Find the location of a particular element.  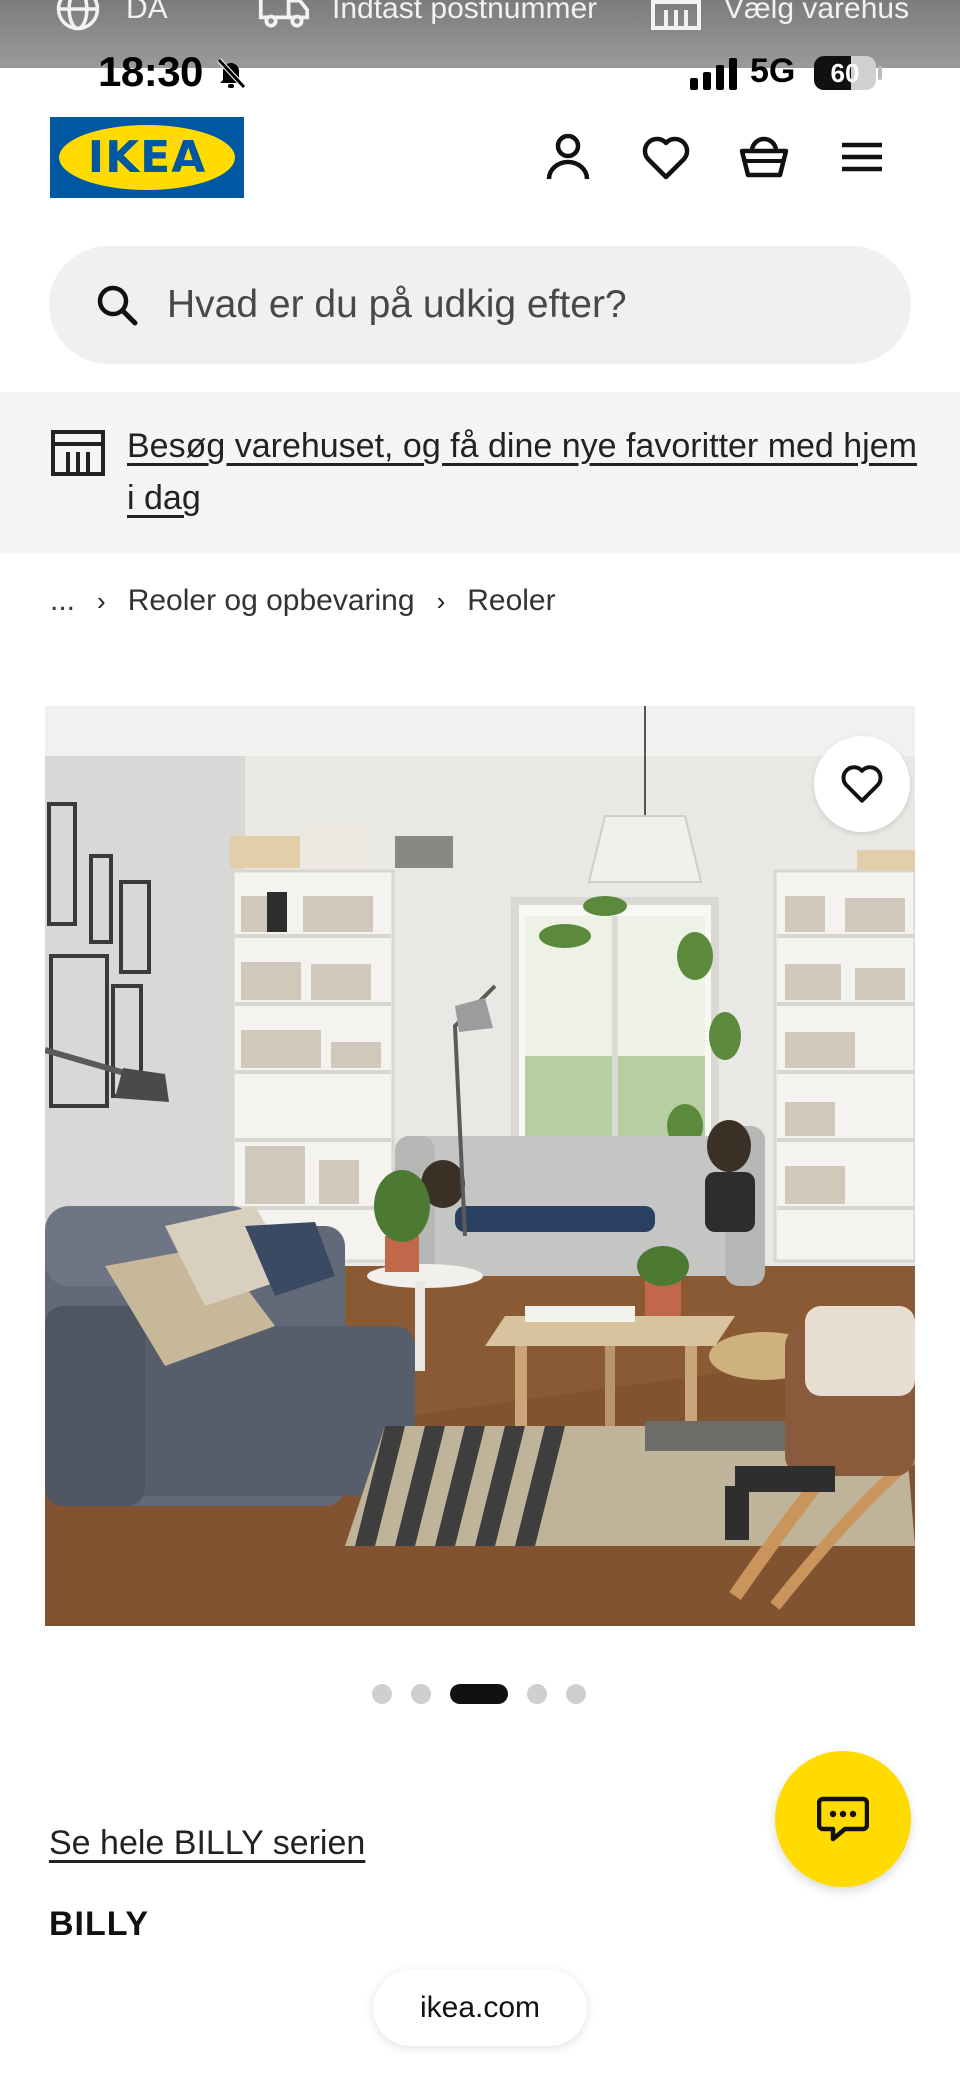

chat-icon is located at coordinates (843, 1819).